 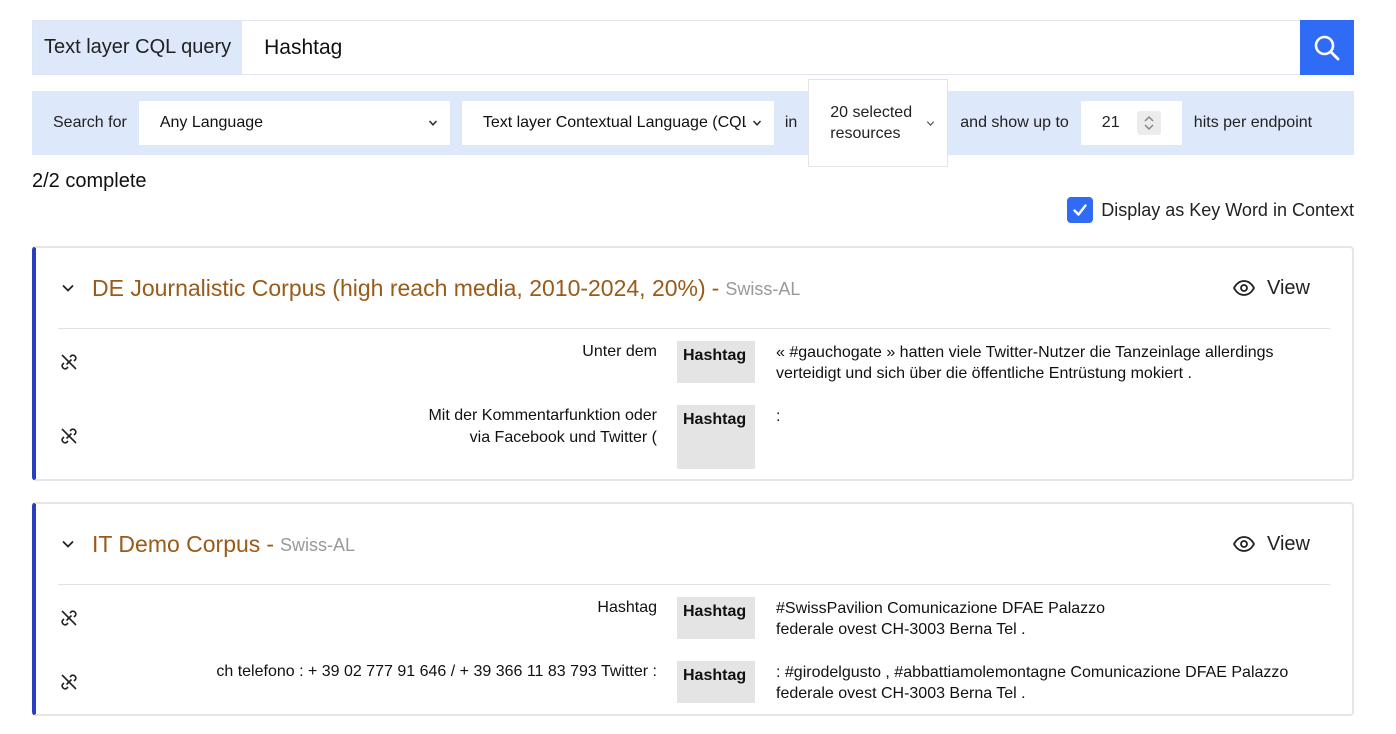 I want to click on kwic-label: Display as Key Word in Context, so click(x=1227, y=209).